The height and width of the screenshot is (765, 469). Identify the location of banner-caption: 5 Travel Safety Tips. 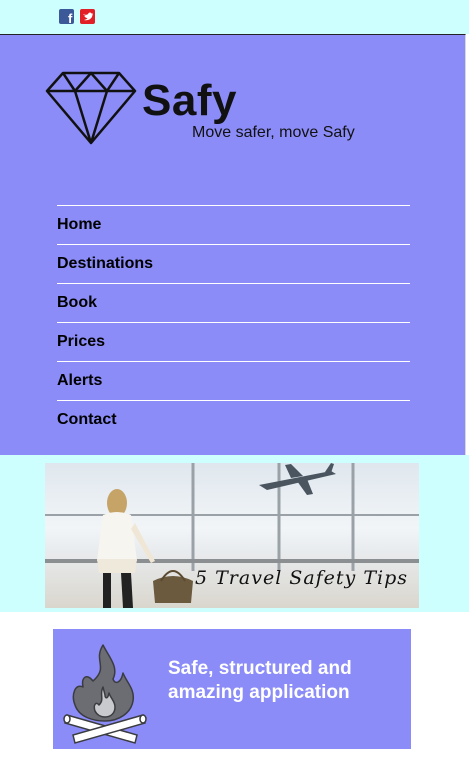
(301, 578).